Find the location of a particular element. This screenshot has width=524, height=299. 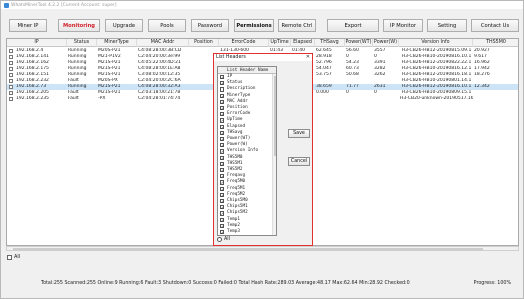

column-header: IP is located at coordinates (37, 43).